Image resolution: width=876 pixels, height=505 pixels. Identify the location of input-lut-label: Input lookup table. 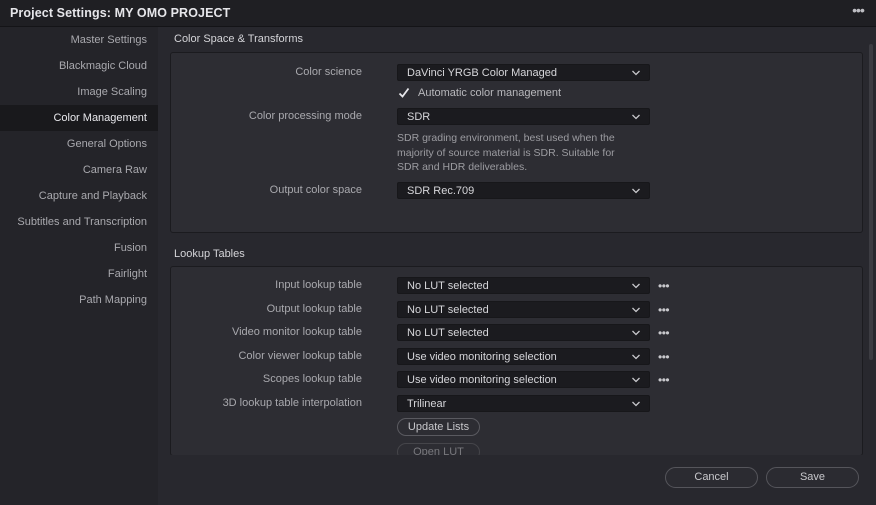
(318, 285).